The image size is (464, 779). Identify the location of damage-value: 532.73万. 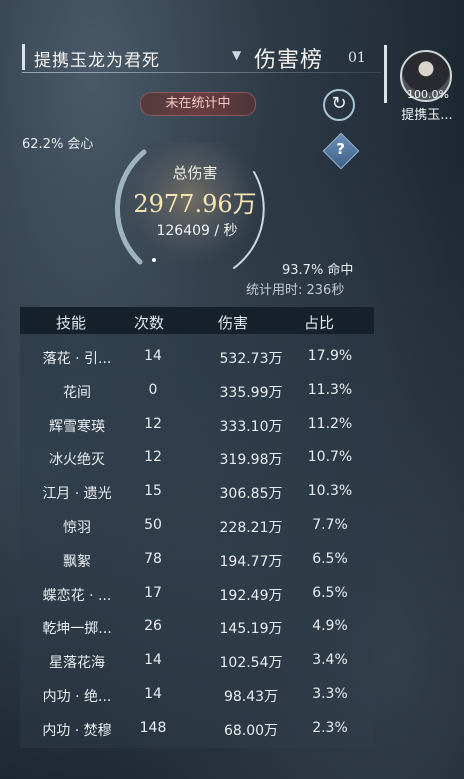
(251, 359).